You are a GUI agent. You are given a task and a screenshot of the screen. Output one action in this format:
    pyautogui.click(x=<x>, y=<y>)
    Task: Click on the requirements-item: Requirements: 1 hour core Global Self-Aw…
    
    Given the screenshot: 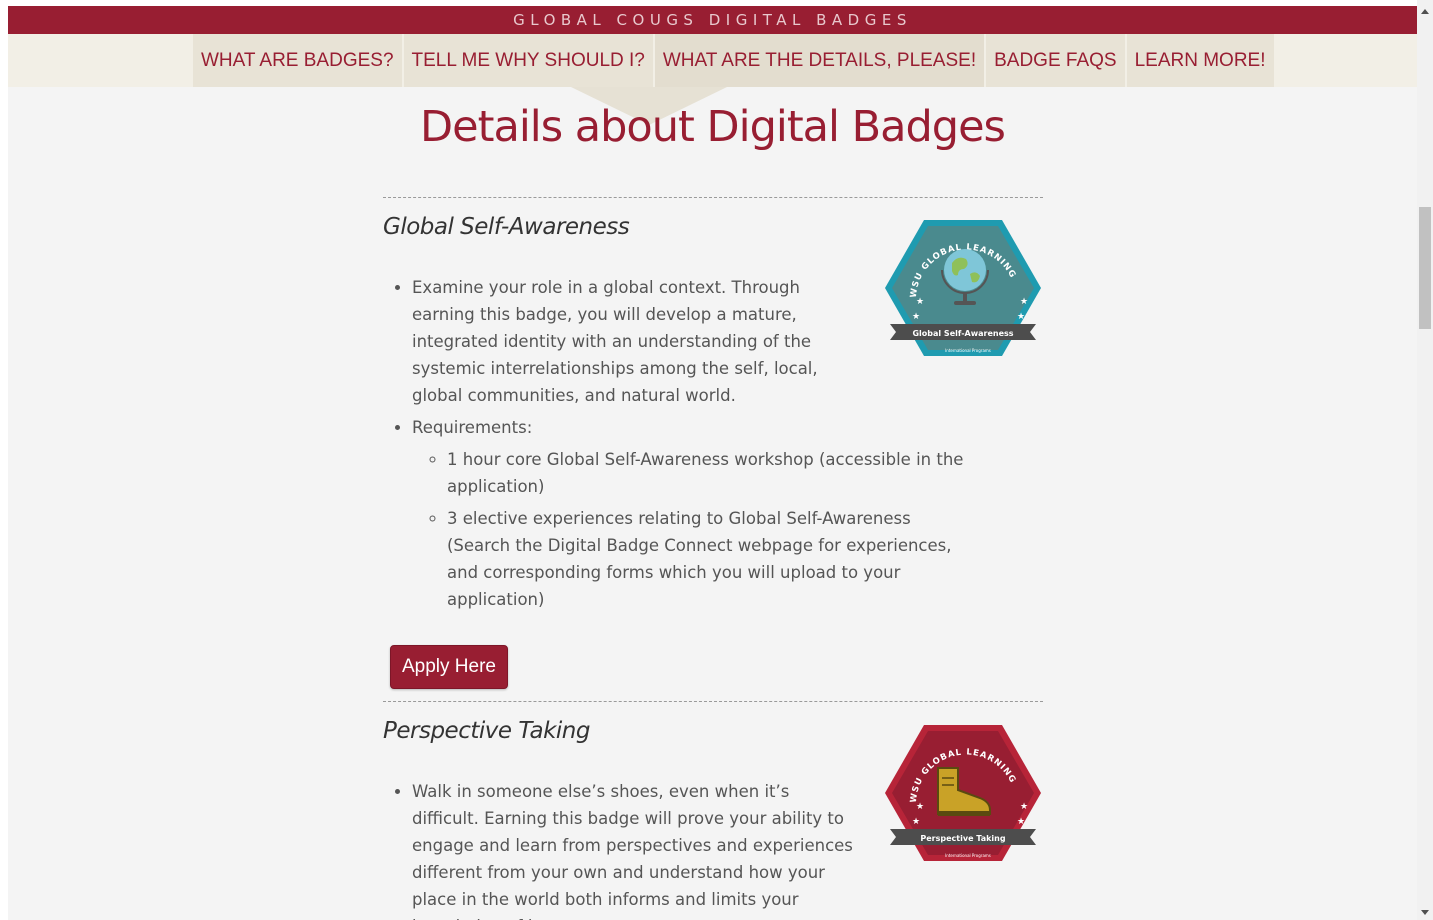 What is the action you would take?
    pyautogui.click(x=727, y=513)
    